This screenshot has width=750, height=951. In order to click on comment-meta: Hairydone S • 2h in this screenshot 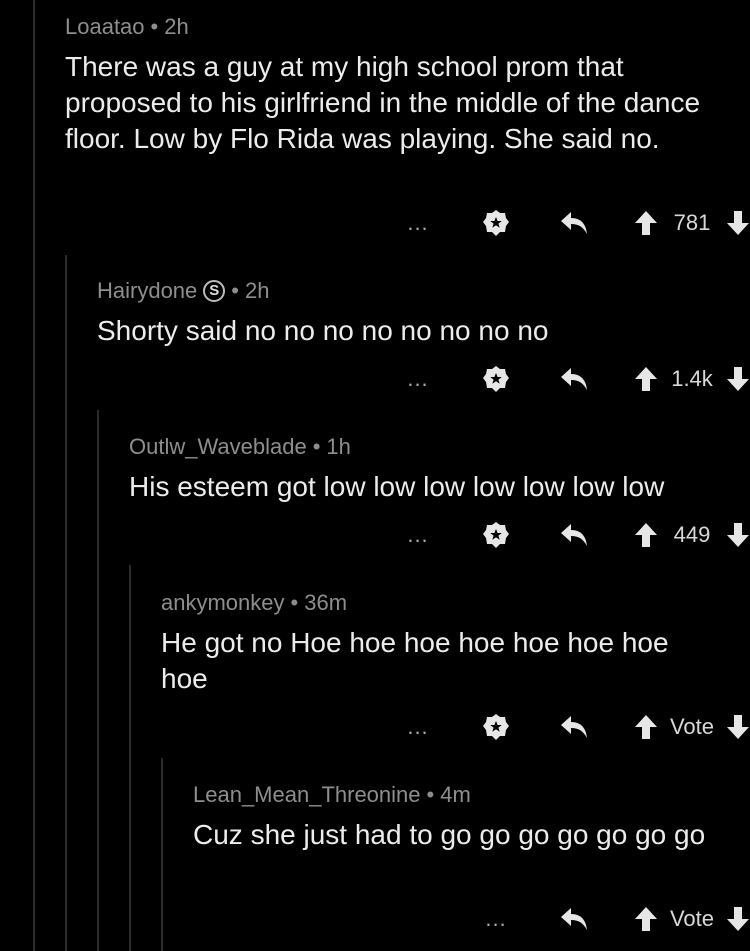, I will do `click(408, 291)`.